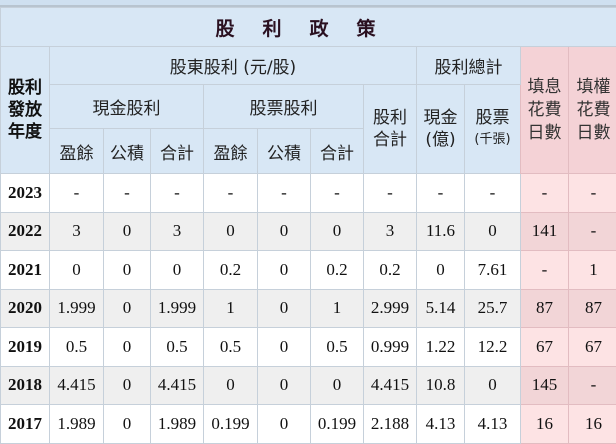  I want to click on table-row: 2018 4.415 0 4.415 0 0 0 4.415 10.8 0 145-, so click(308, 385).